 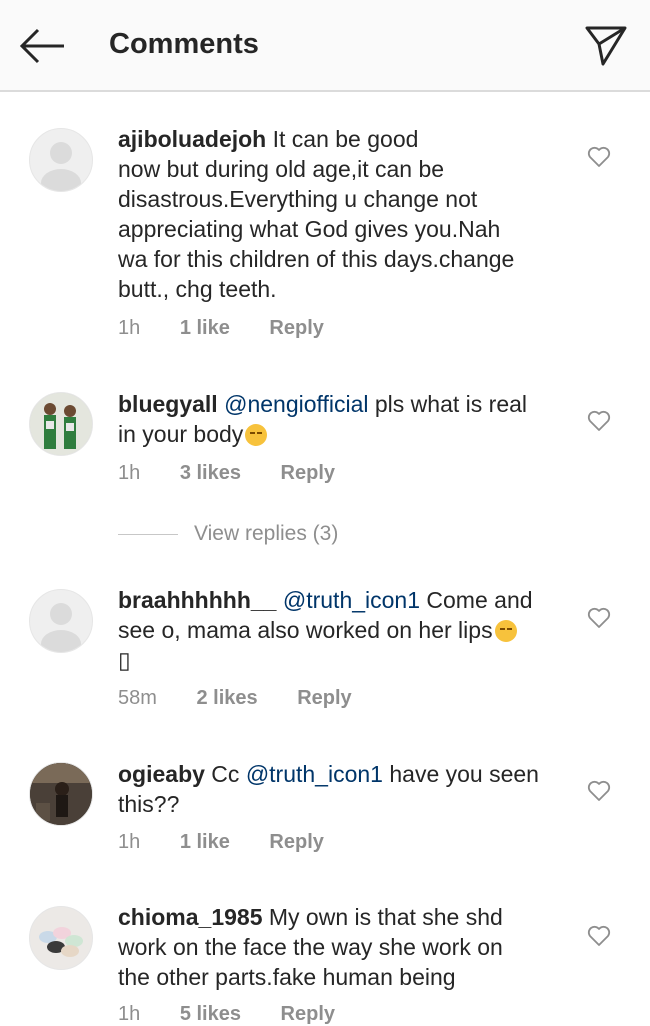 What do you see at coordinates (210, 473) in the screenshot?
I see `likes-count: 3 likes` at bounding box center [210, 473].